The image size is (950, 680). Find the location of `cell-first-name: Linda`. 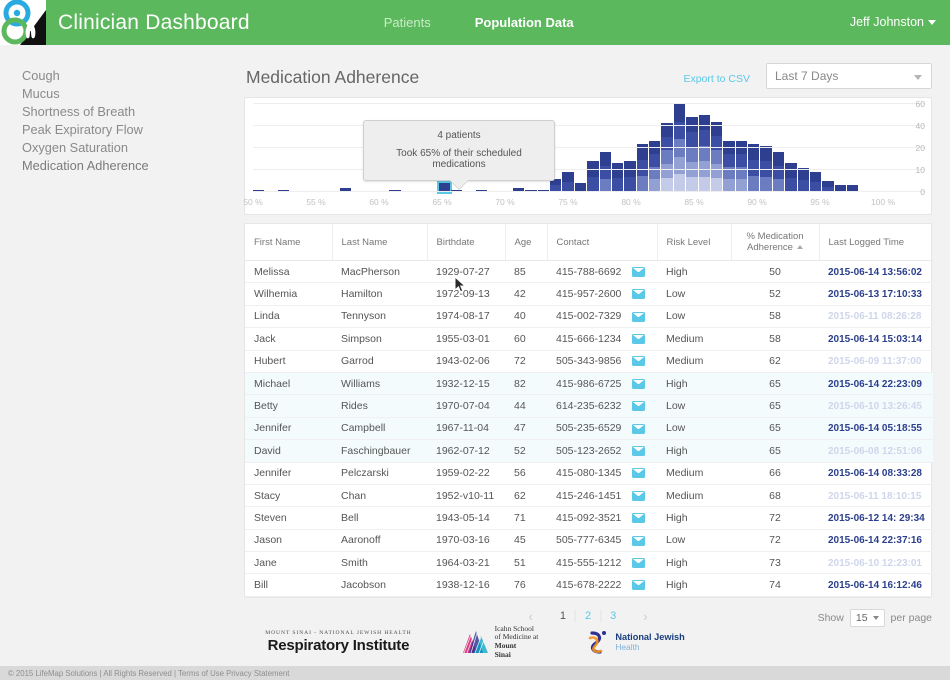

cell-first-name: Linda is located at coordinates (288, 317).